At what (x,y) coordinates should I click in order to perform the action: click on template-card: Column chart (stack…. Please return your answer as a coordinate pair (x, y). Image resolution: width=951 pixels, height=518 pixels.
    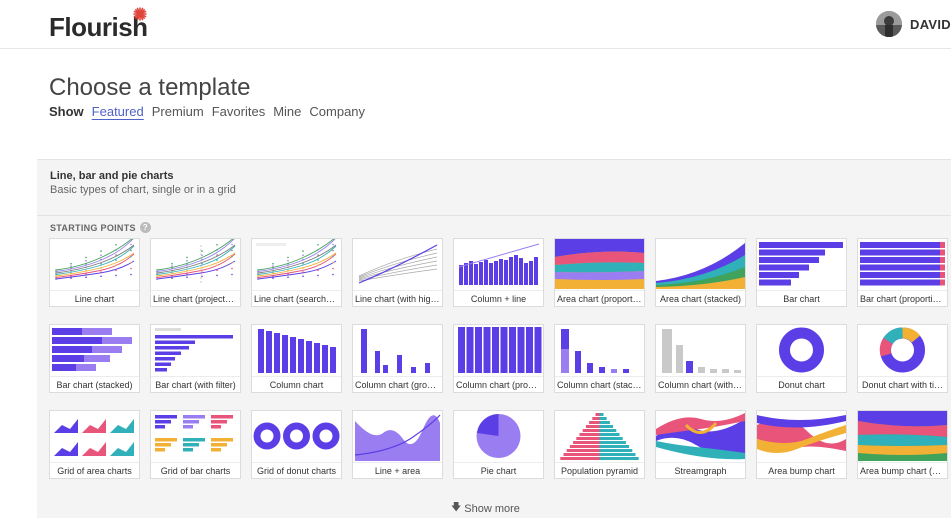
    Looking at the image, I should click on (599, 358).